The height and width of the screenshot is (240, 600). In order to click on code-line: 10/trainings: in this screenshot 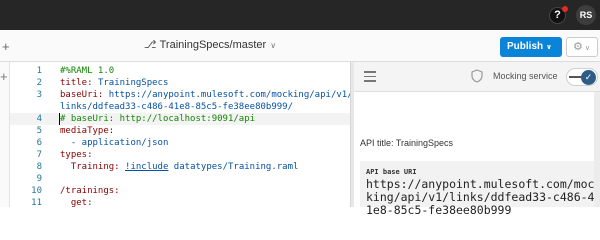, I will do `click(180, 191)`.